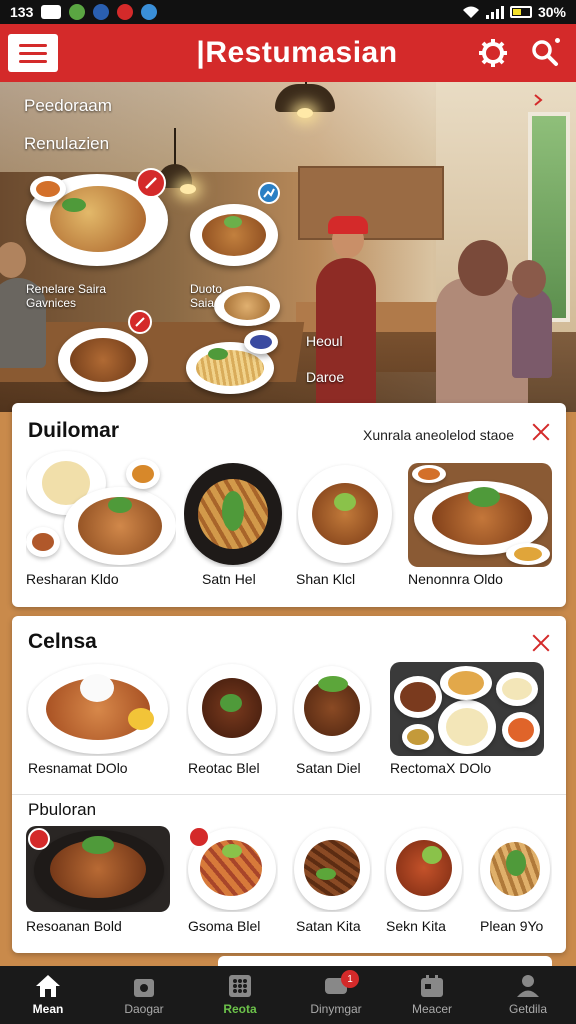 Image resolution: width=576 pixels, height=1024 pixels. I want to click on food-item: Resoanan Bold, so click(99, 884).